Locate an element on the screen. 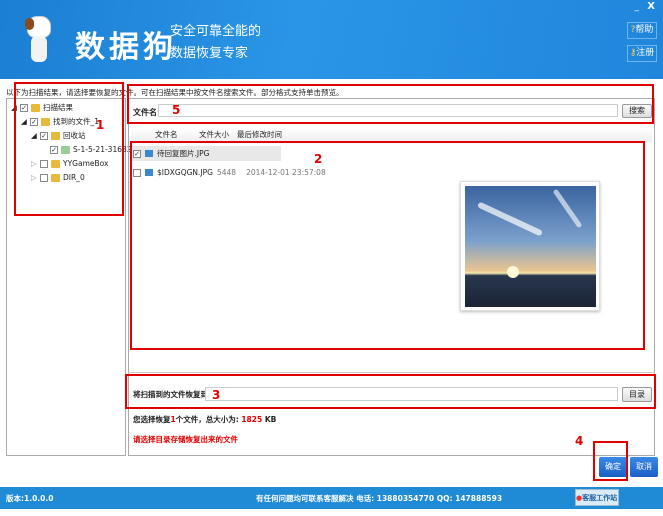 The width and height of the screenshot is (663, 516). annotation-2: 2 is located at coordinates (318, 159).